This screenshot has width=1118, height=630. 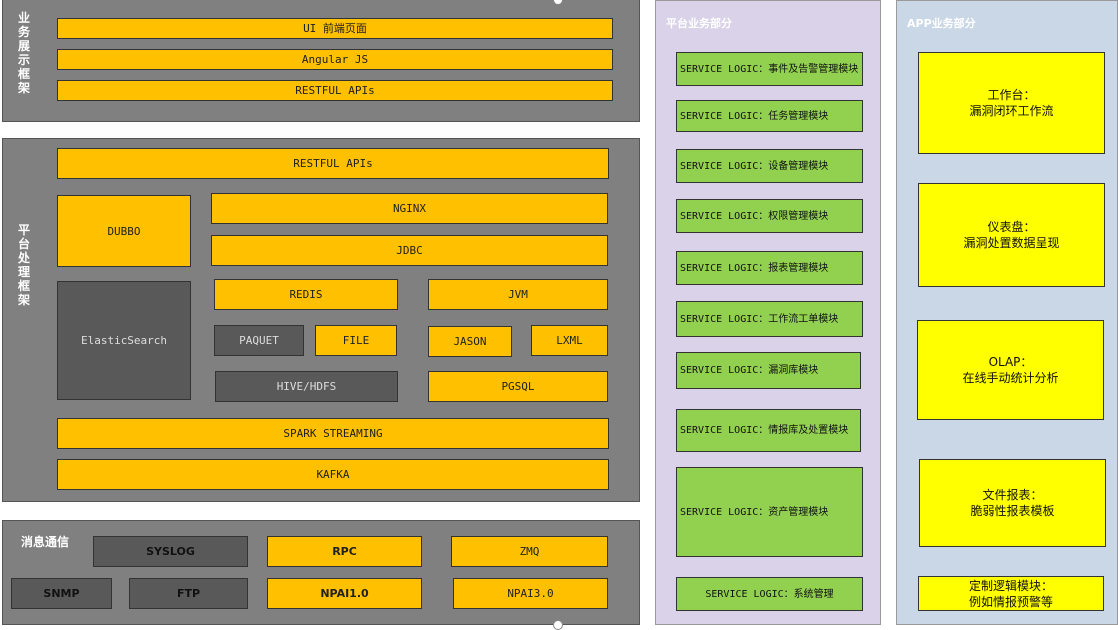 What do you see at coordinates (530, 593) in the screenshot?
I see `npai3-box: NPAI3.0` at bounding box center [530, 593].